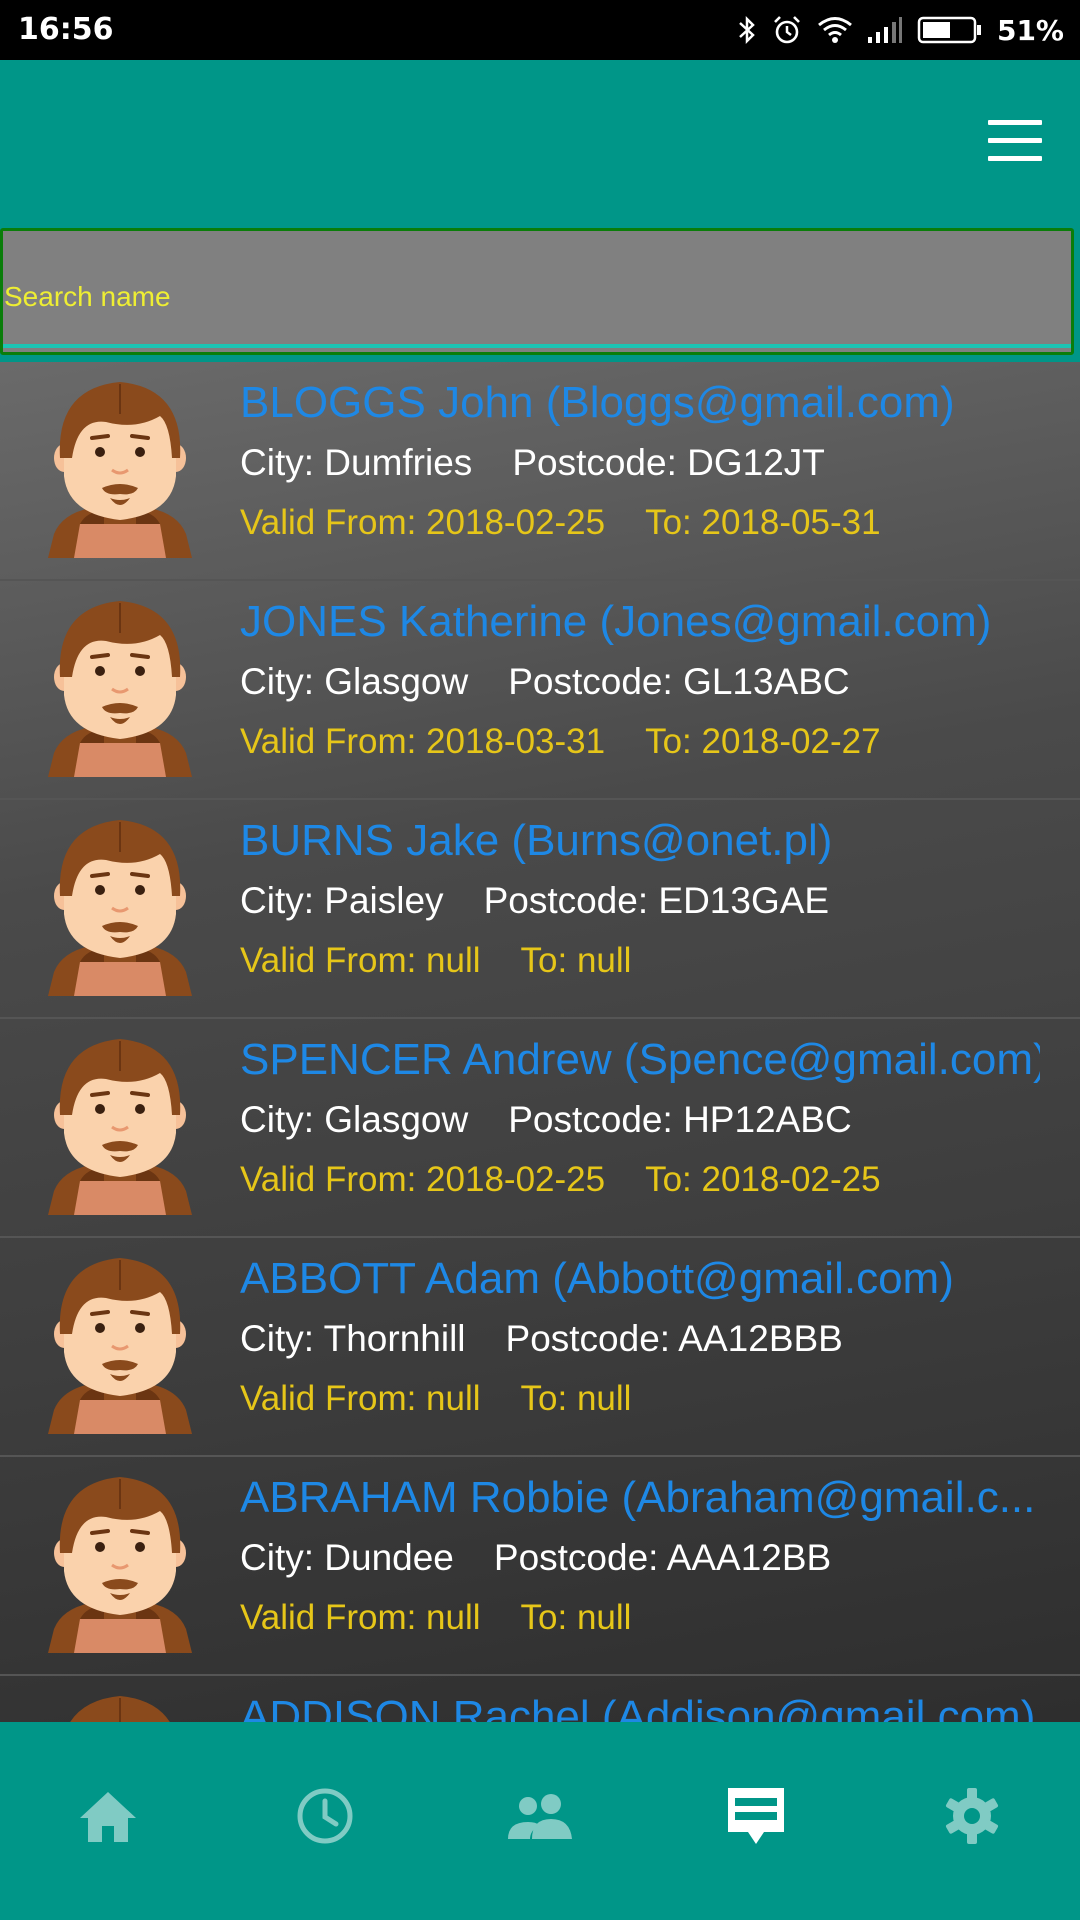  What do you see at coordinates (540, 30) in the screenshot?
I see `status-bar: 16:56 51%` at bounding box center [540, 30].